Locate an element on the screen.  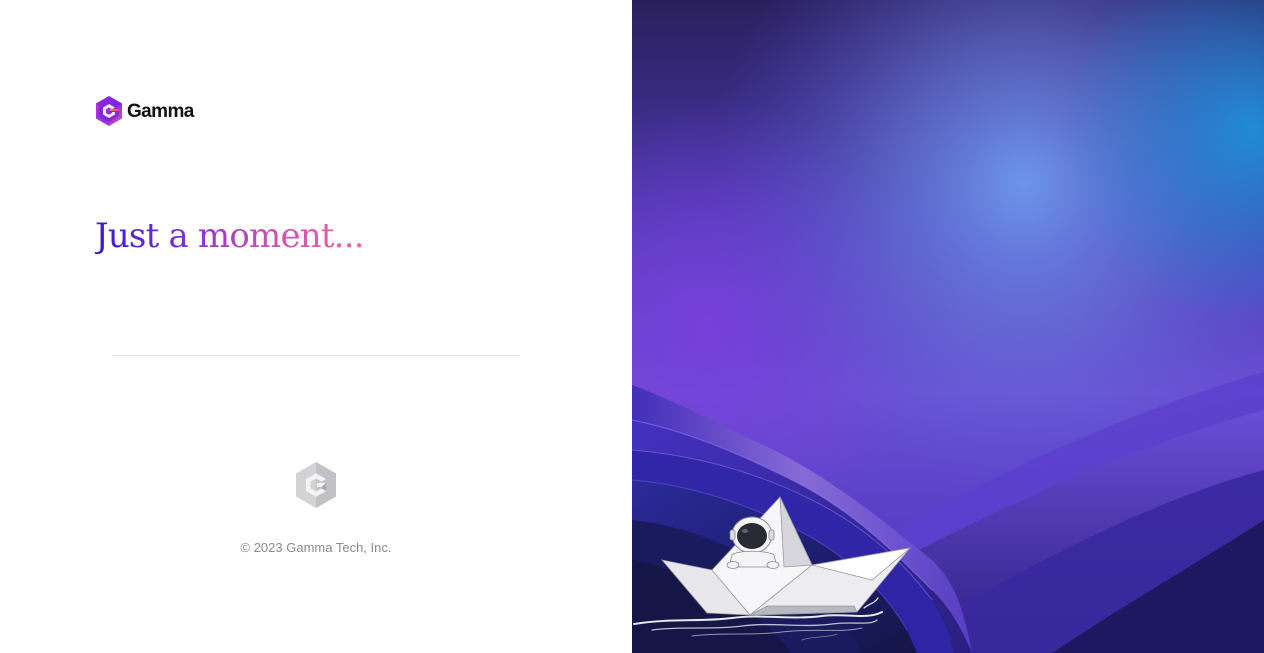
divider is located at coordinates (316, 355).